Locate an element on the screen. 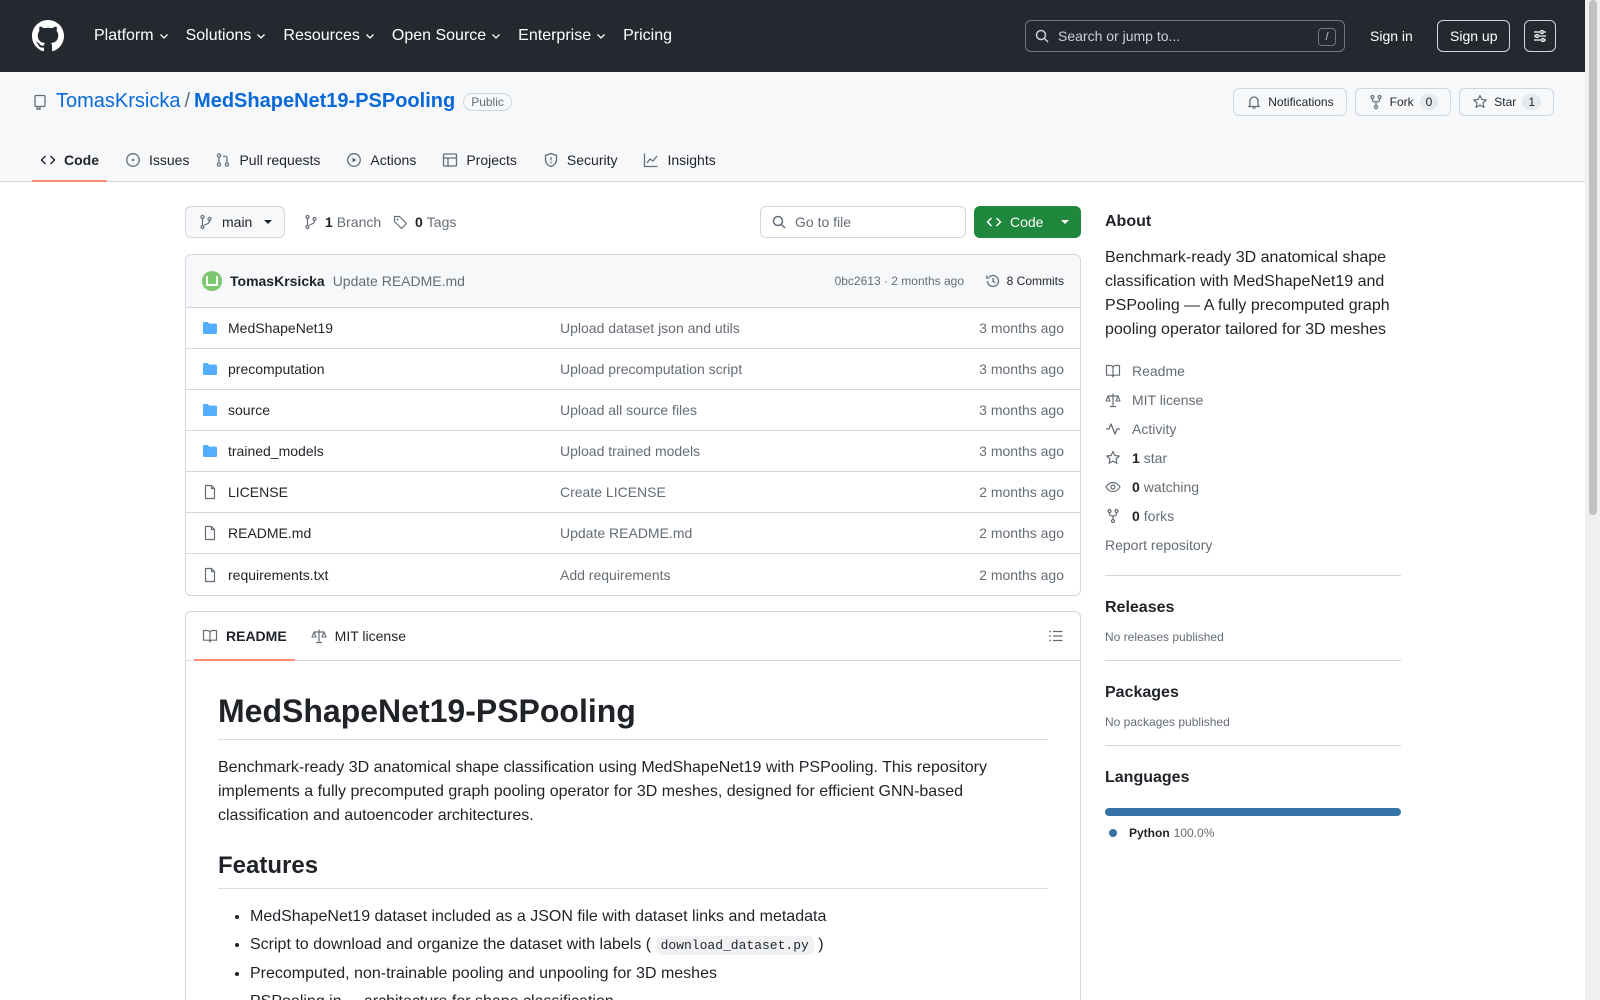 This screenshot has height=1000, width=1600. repo-actions: Notifications Fork 0 Star 1 is located at coordinates (1393, 102).